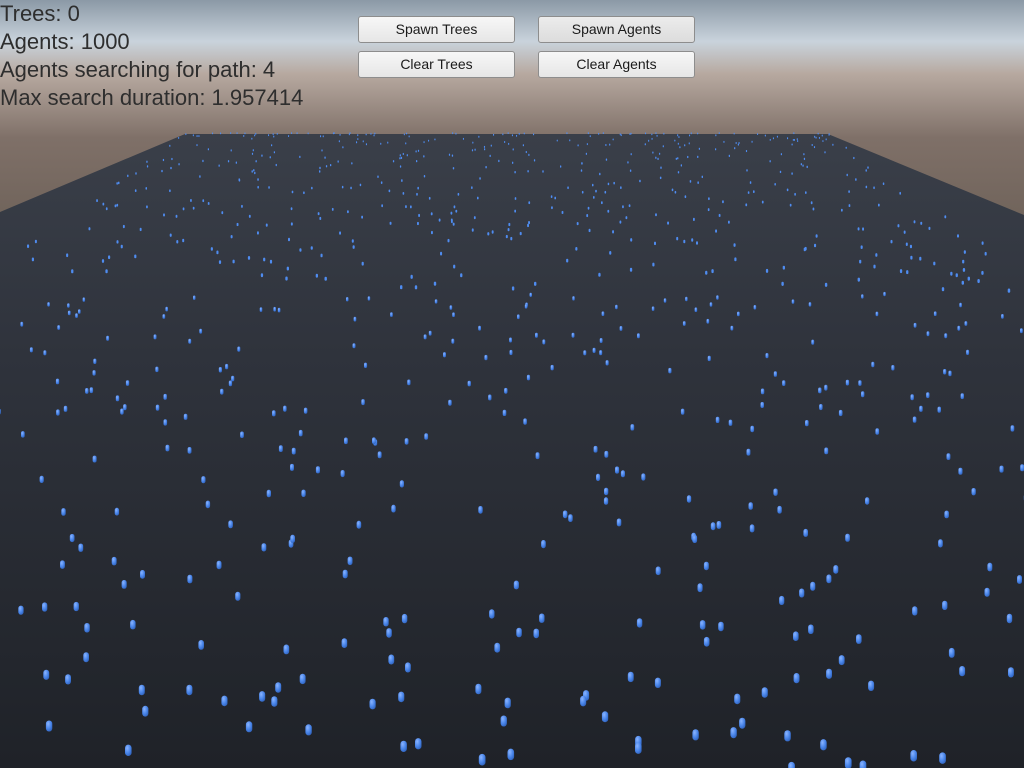 This screenshot has width=1024, height=768. I want to click on clear-agents-button: Clear Agents, so click(616, 64).